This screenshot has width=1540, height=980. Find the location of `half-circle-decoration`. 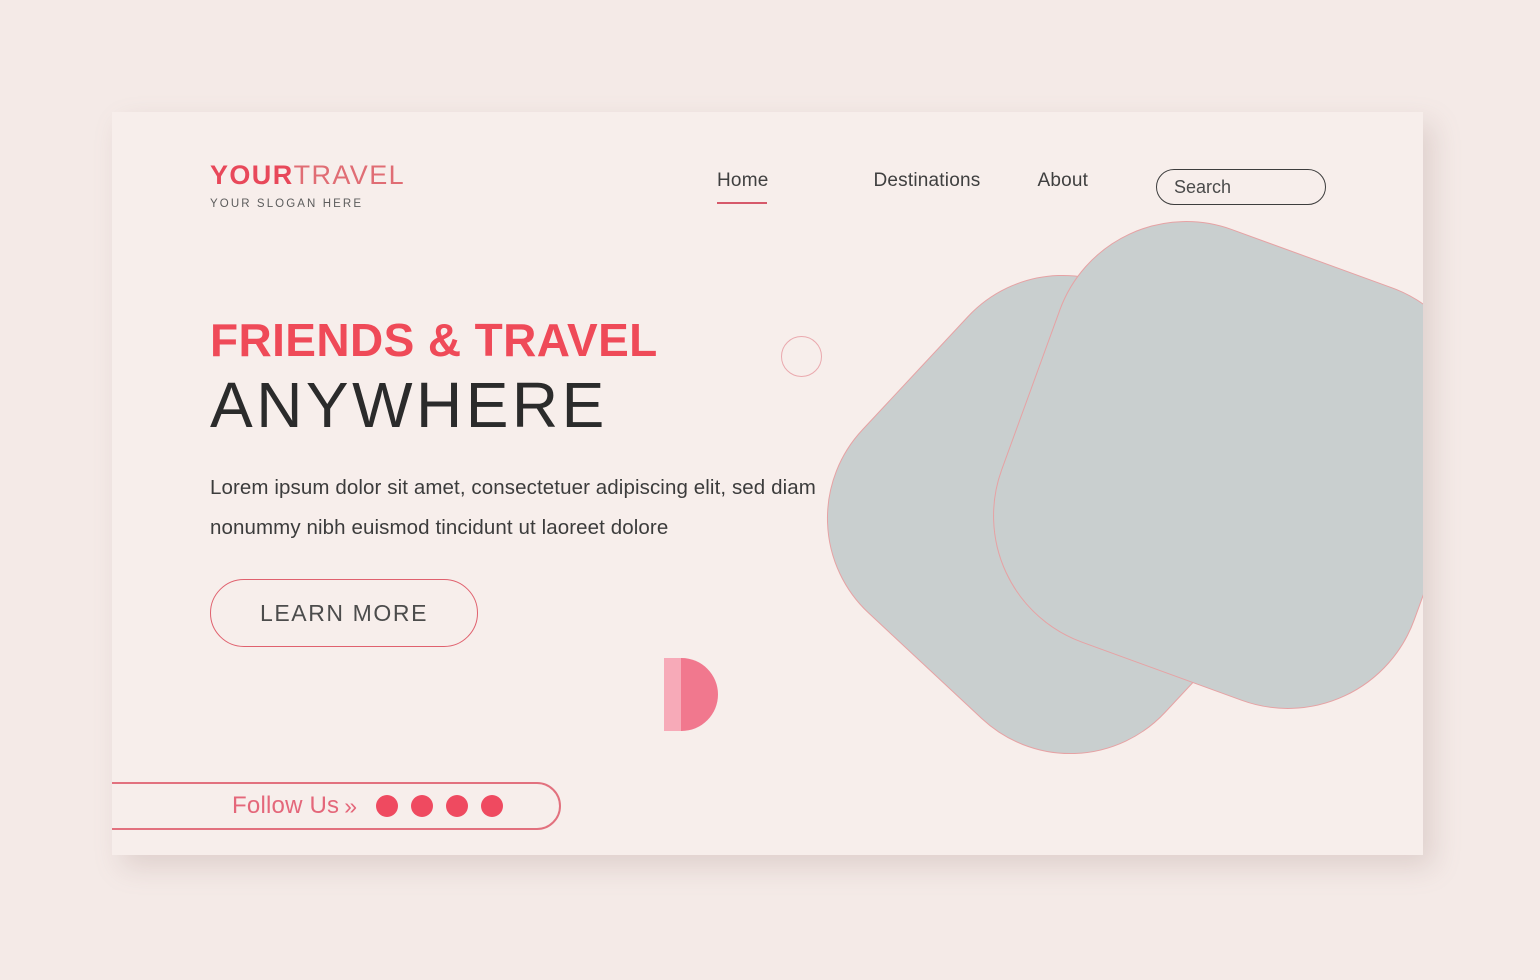

half-circle-decoration is located at coordinates (691, 694).